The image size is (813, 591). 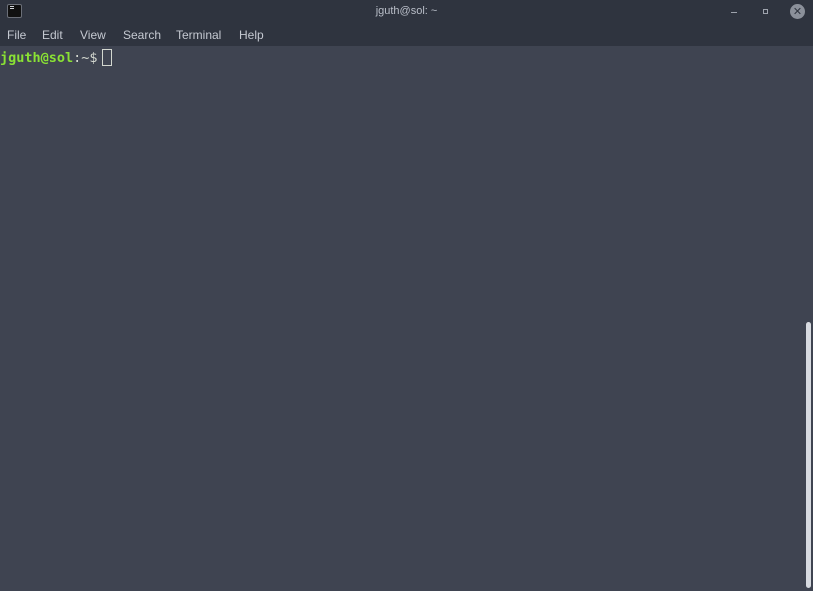 I want to click on menu-help: Help, so click(x=251, y=35).